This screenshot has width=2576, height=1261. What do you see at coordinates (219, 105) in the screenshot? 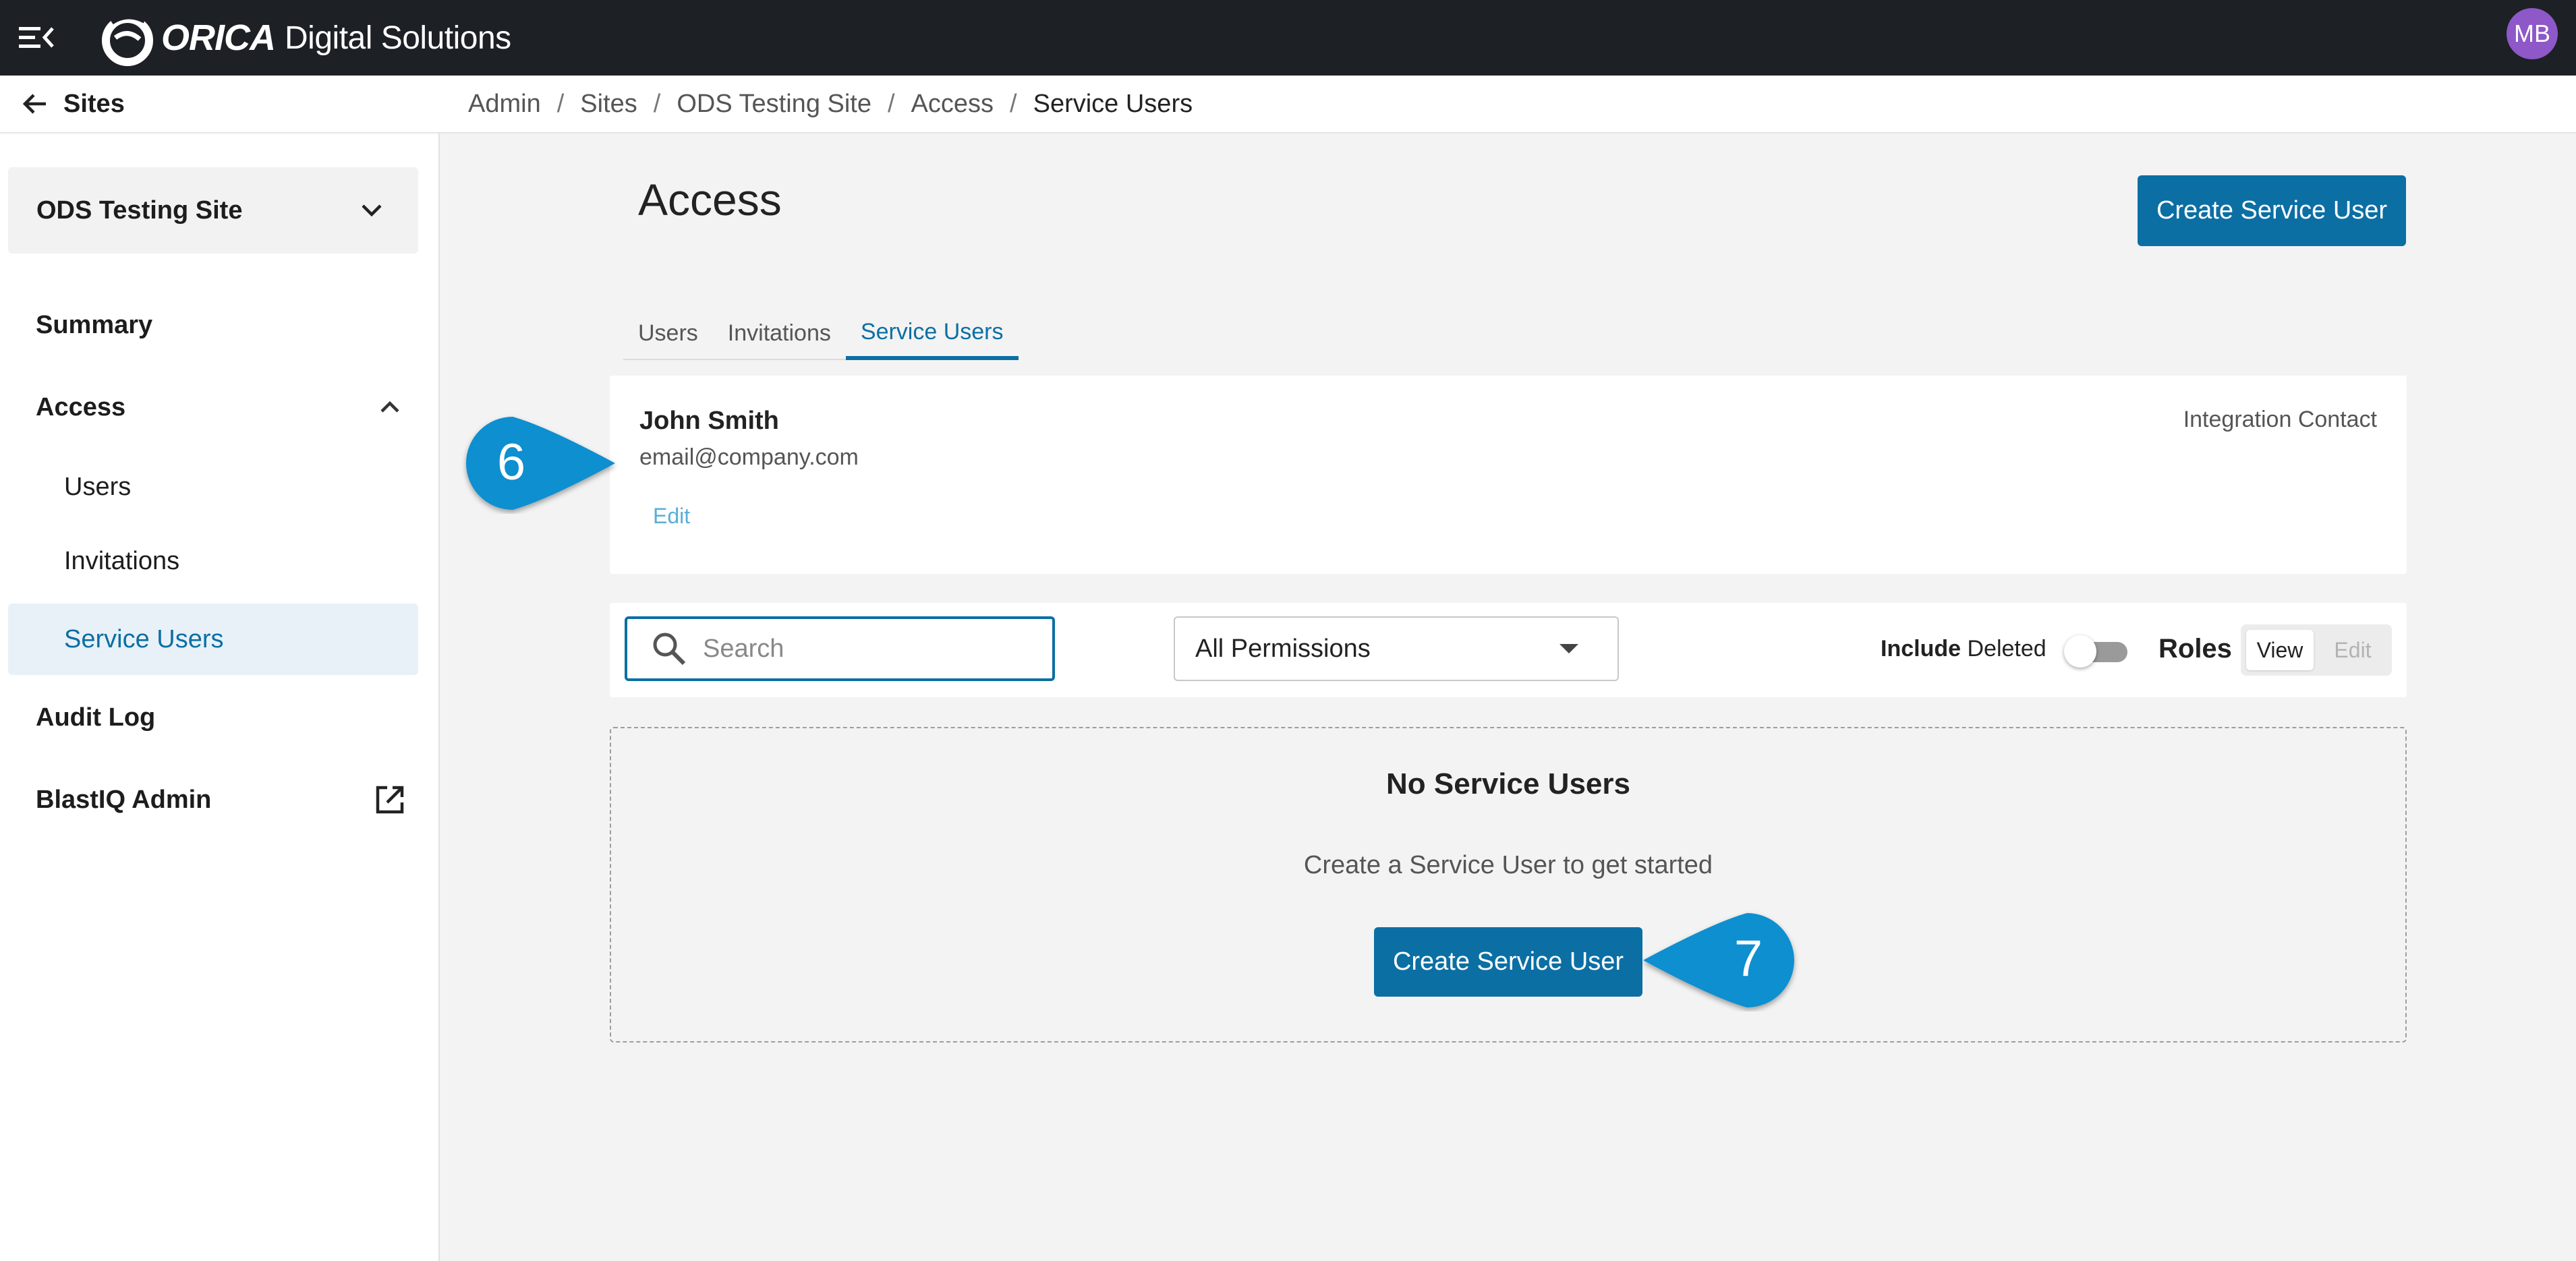
I see `back-to-sites-link: Sites` at bounding box center [219, 105].